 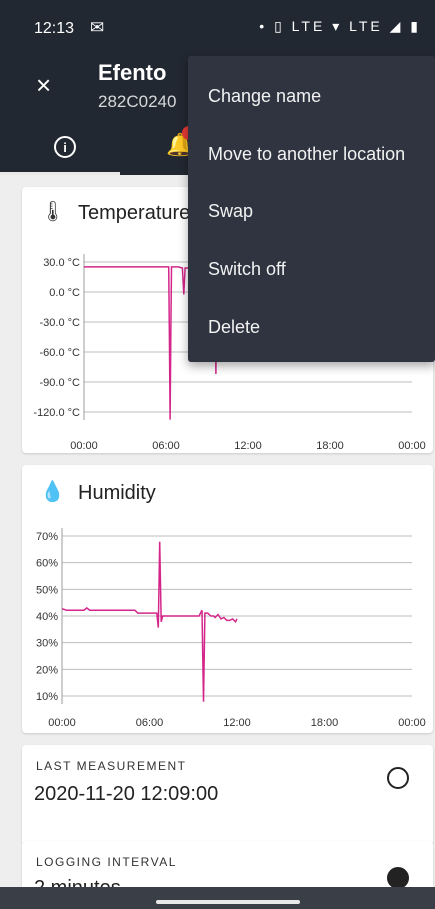 I want to click on menu-item-swap: Swap, so click(x=230, y=211).